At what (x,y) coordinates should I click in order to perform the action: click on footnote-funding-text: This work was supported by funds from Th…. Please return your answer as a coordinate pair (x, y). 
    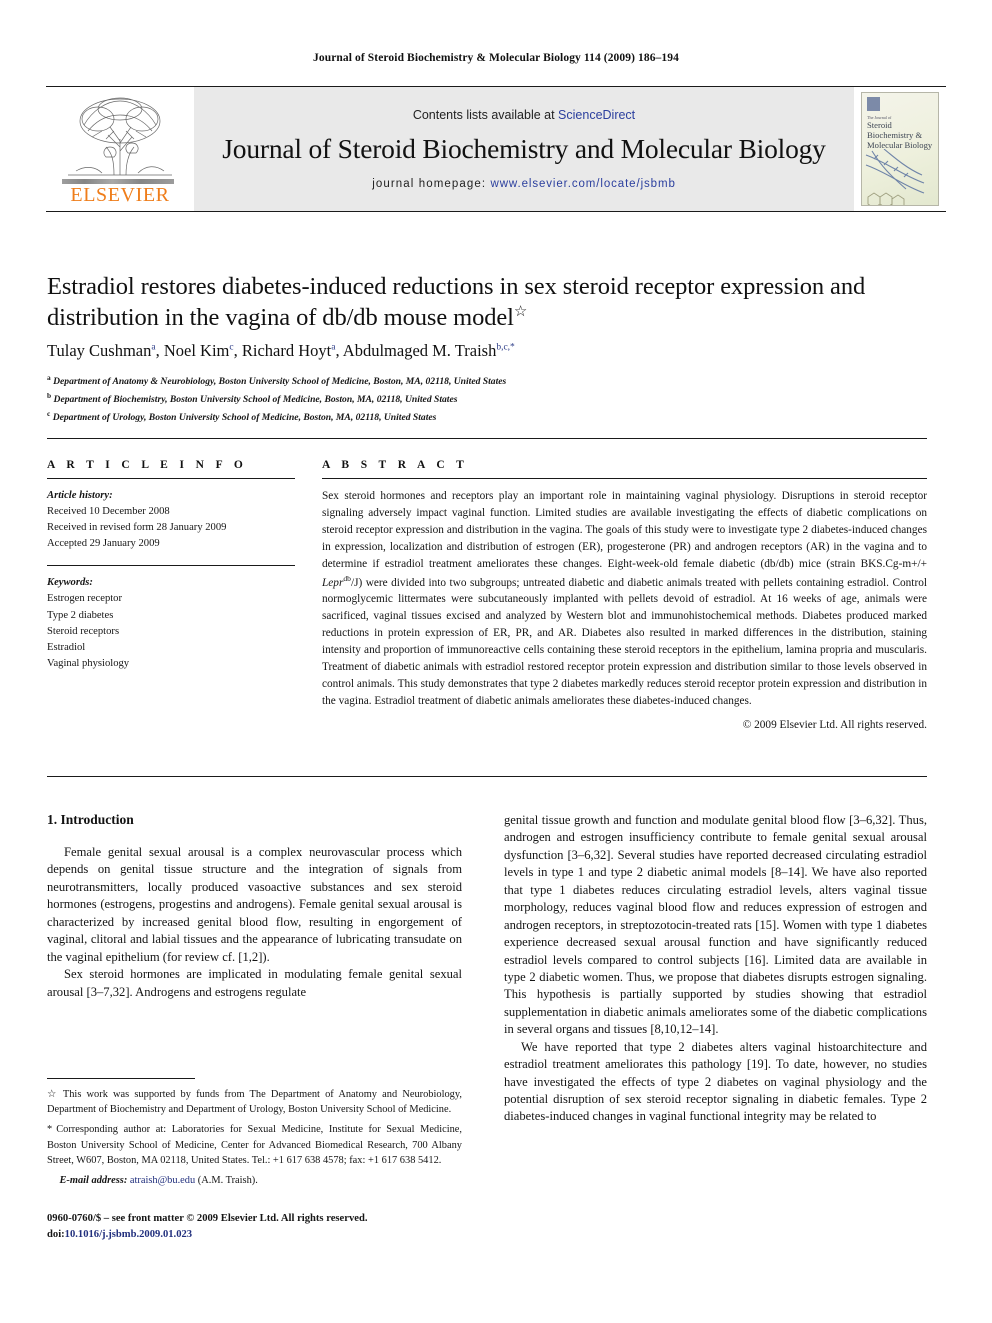
    Looking at the image, I should click on (254, 1102).